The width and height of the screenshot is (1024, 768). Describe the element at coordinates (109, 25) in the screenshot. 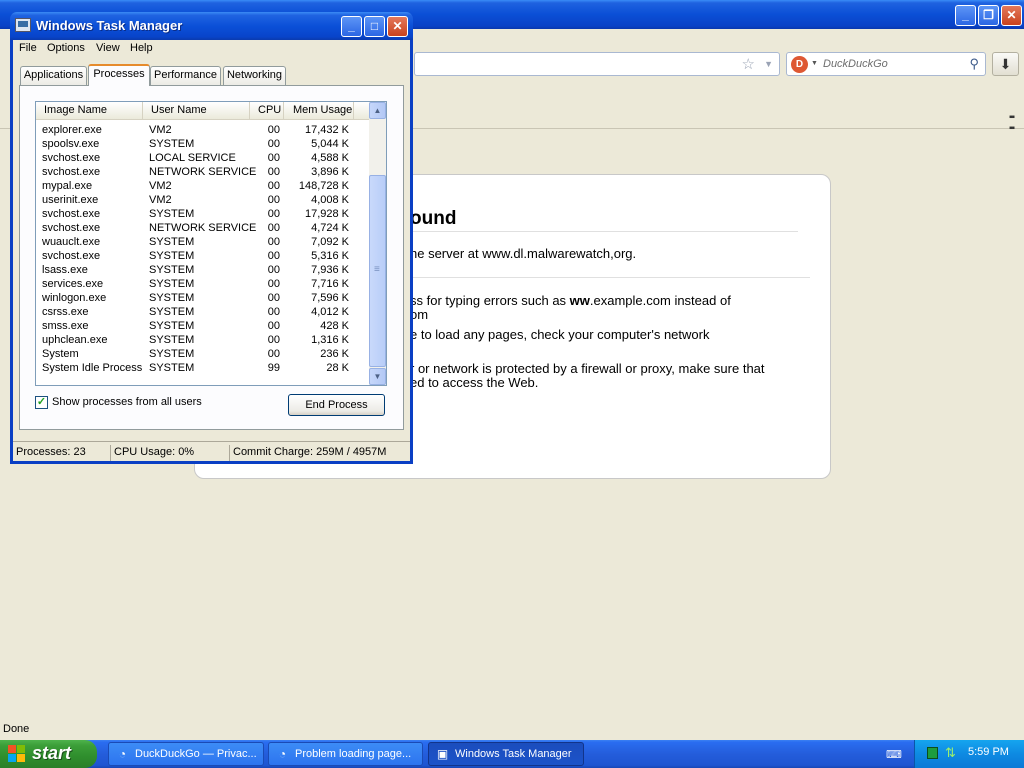

I see `window-title: Windows Task Manager` at that location.